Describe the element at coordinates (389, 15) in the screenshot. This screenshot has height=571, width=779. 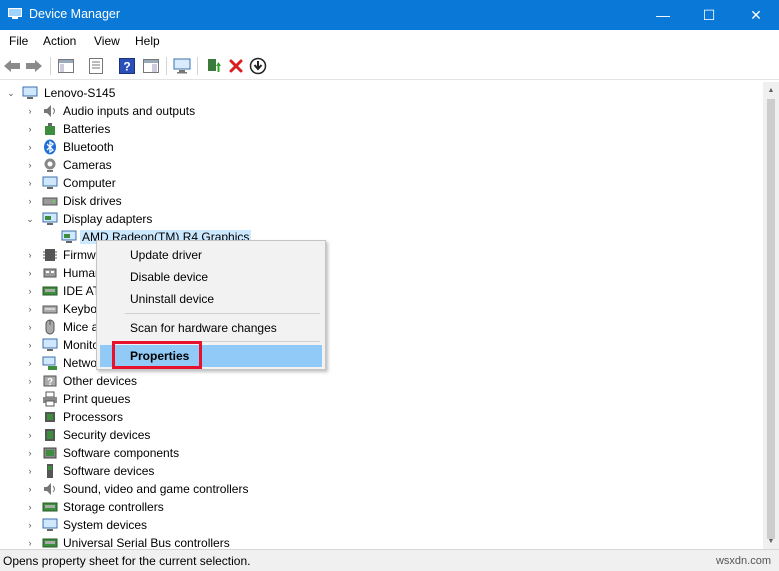
I see `title-bar: Device Manager — ☐ ✕` at that location.